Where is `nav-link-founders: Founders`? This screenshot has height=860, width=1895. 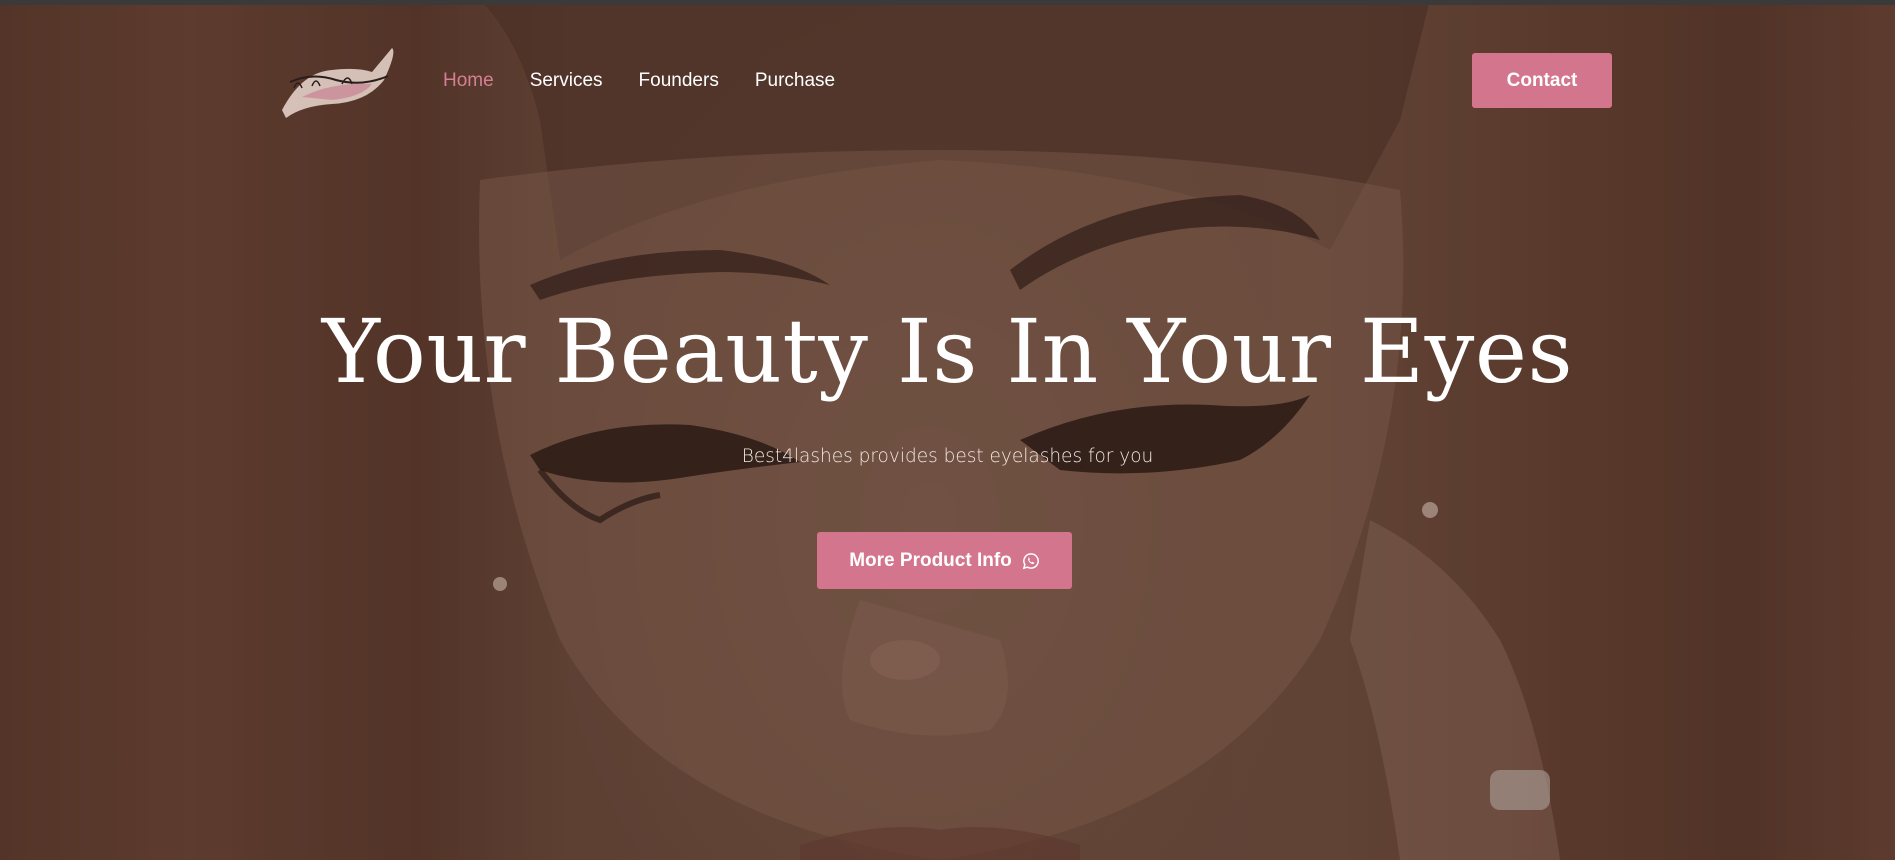
nav-link-founders: Founders is located at coordinates (679, 81).